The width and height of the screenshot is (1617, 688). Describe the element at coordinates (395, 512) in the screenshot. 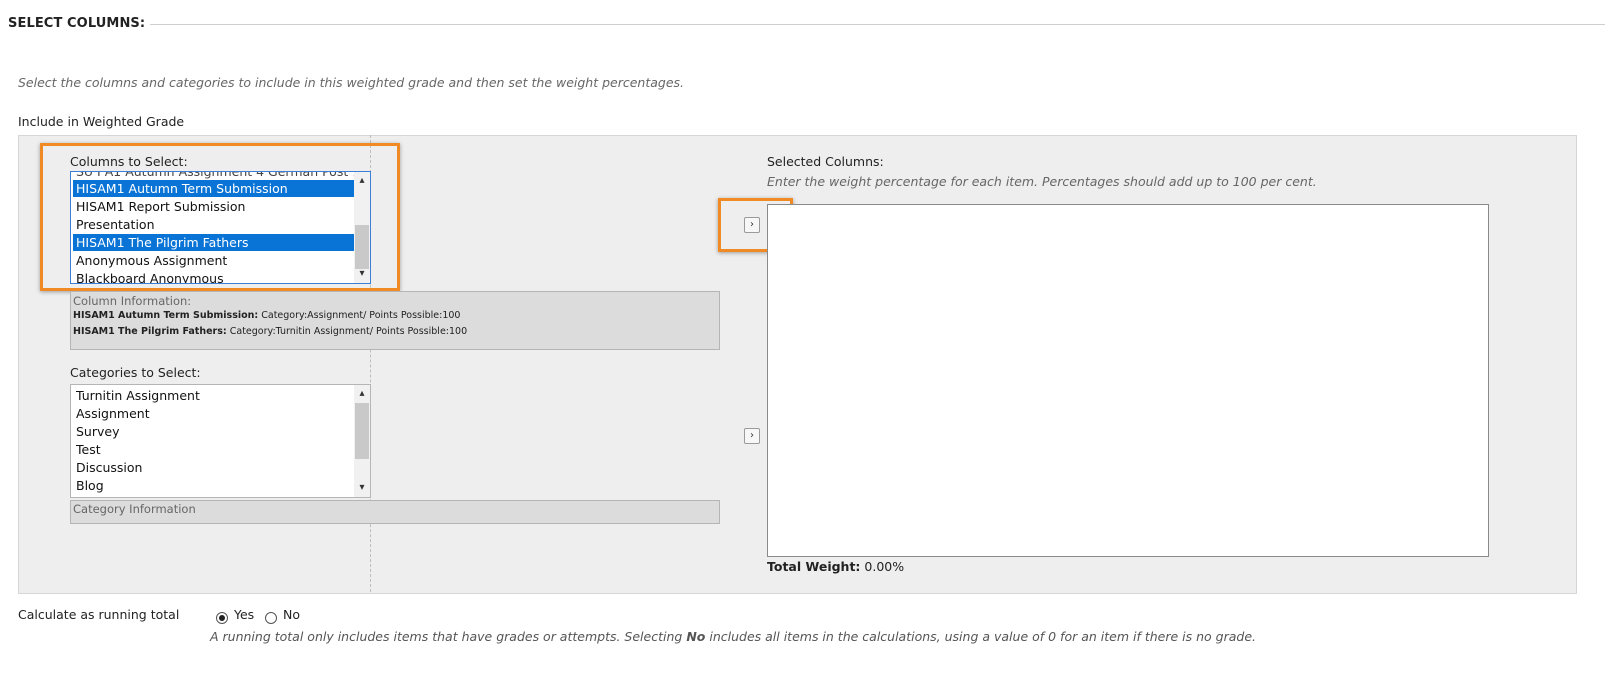

I see `category-information-box: Category Information` at that location.